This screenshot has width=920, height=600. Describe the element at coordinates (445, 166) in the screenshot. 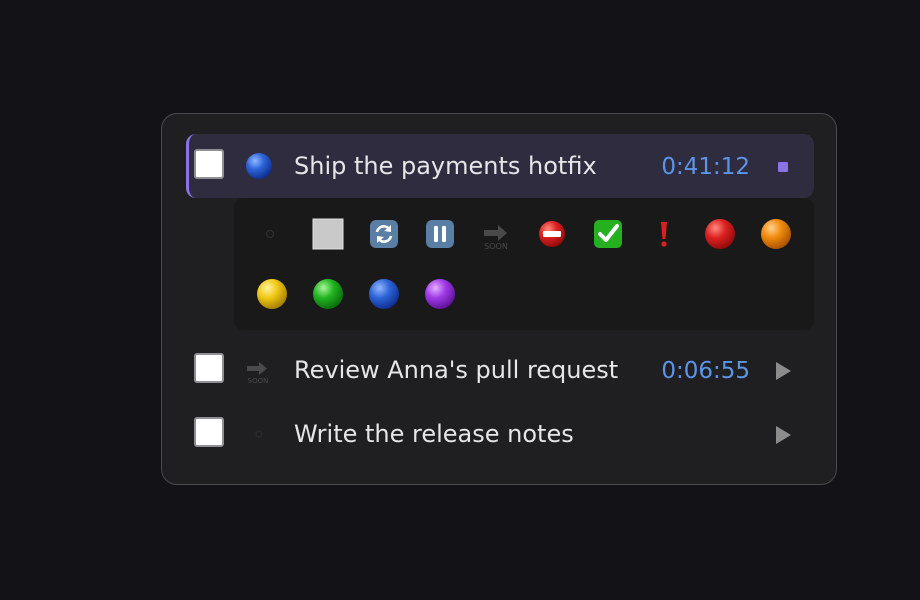

I see `task-title: Ship the payments hotfix` at that location.